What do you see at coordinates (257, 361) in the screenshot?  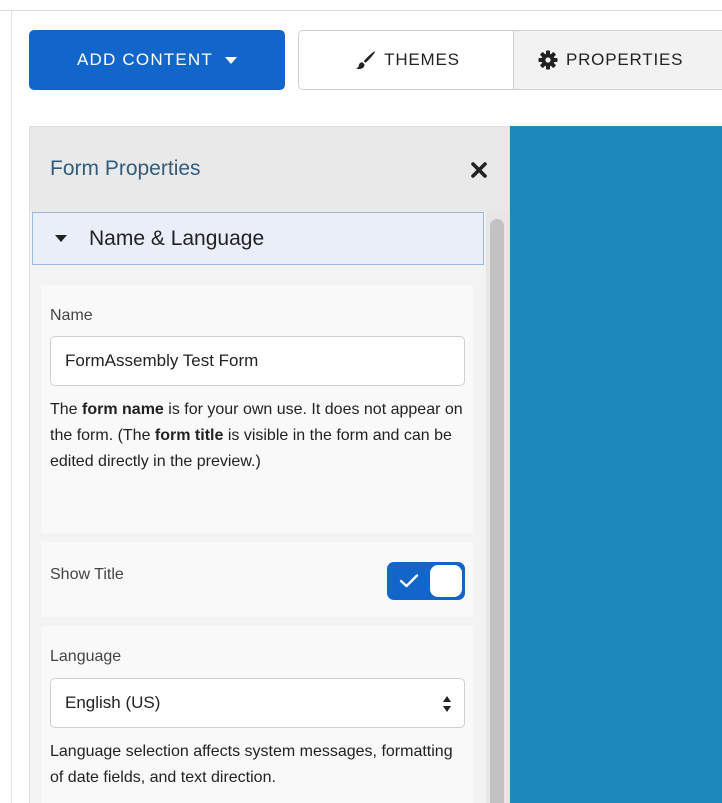 I see `form-name-input` at bounding box center [257, 361].